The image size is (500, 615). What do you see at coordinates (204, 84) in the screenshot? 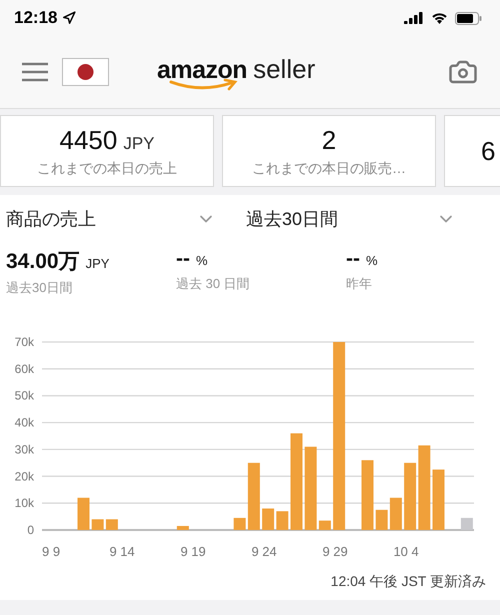
I see `smile-arrow-icon` at bounding box center [204, 84].